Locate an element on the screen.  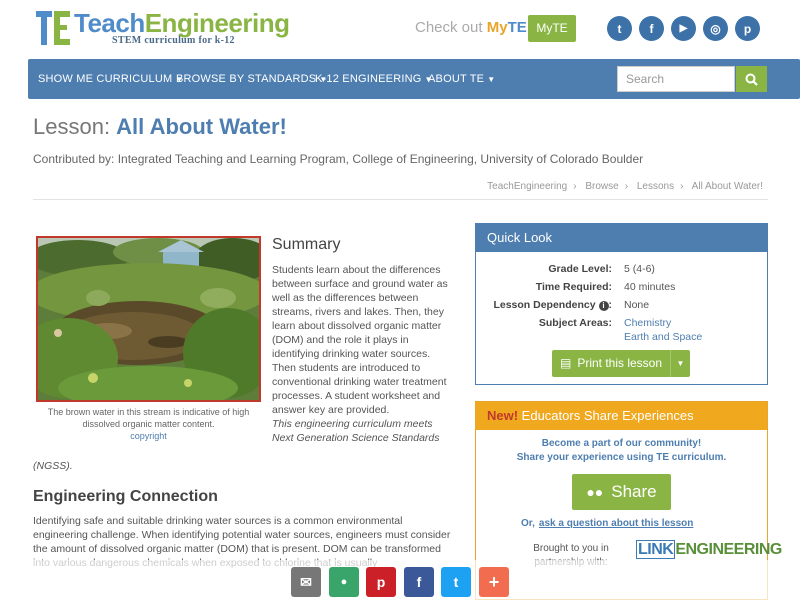
educators-share-heading: New! Educators Share Experiences is located at coordinates (621, 416).